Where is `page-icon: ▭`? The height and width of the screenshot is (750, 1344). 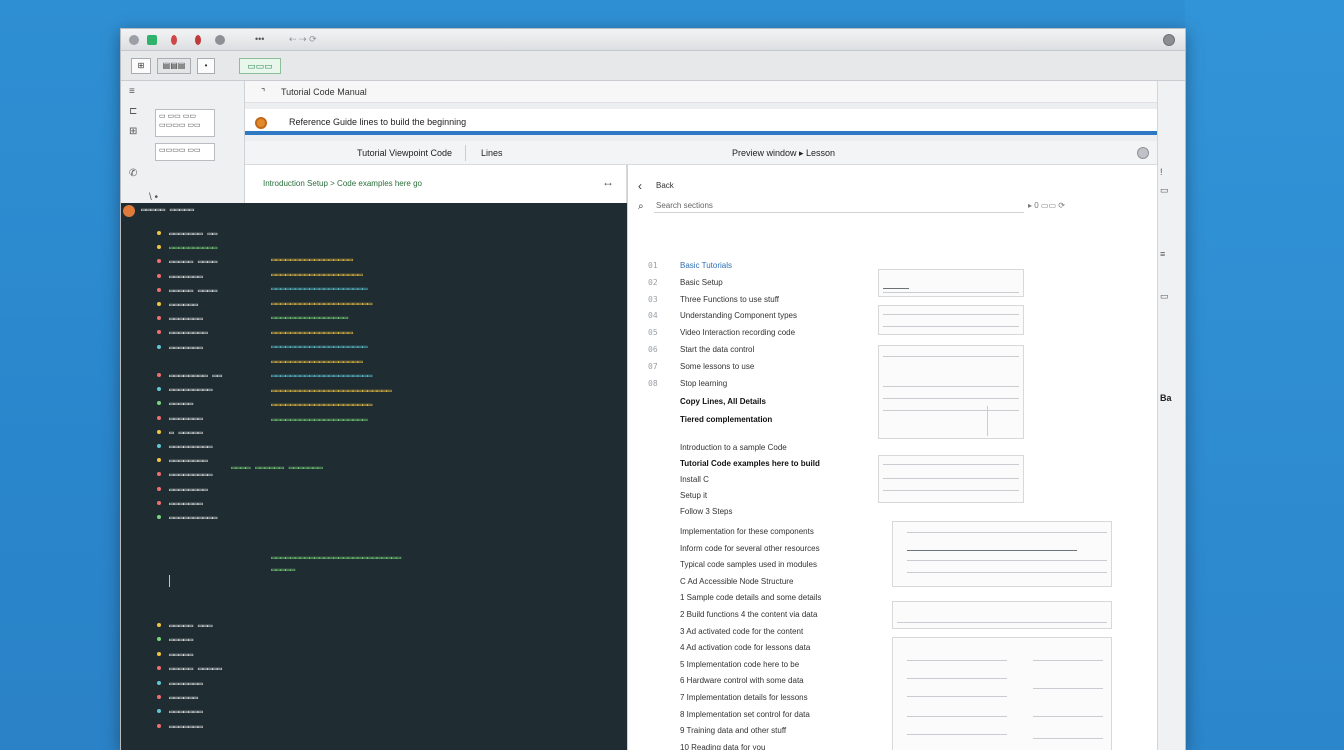
page-icon: ▭ is located at coordinates (1164, 296).